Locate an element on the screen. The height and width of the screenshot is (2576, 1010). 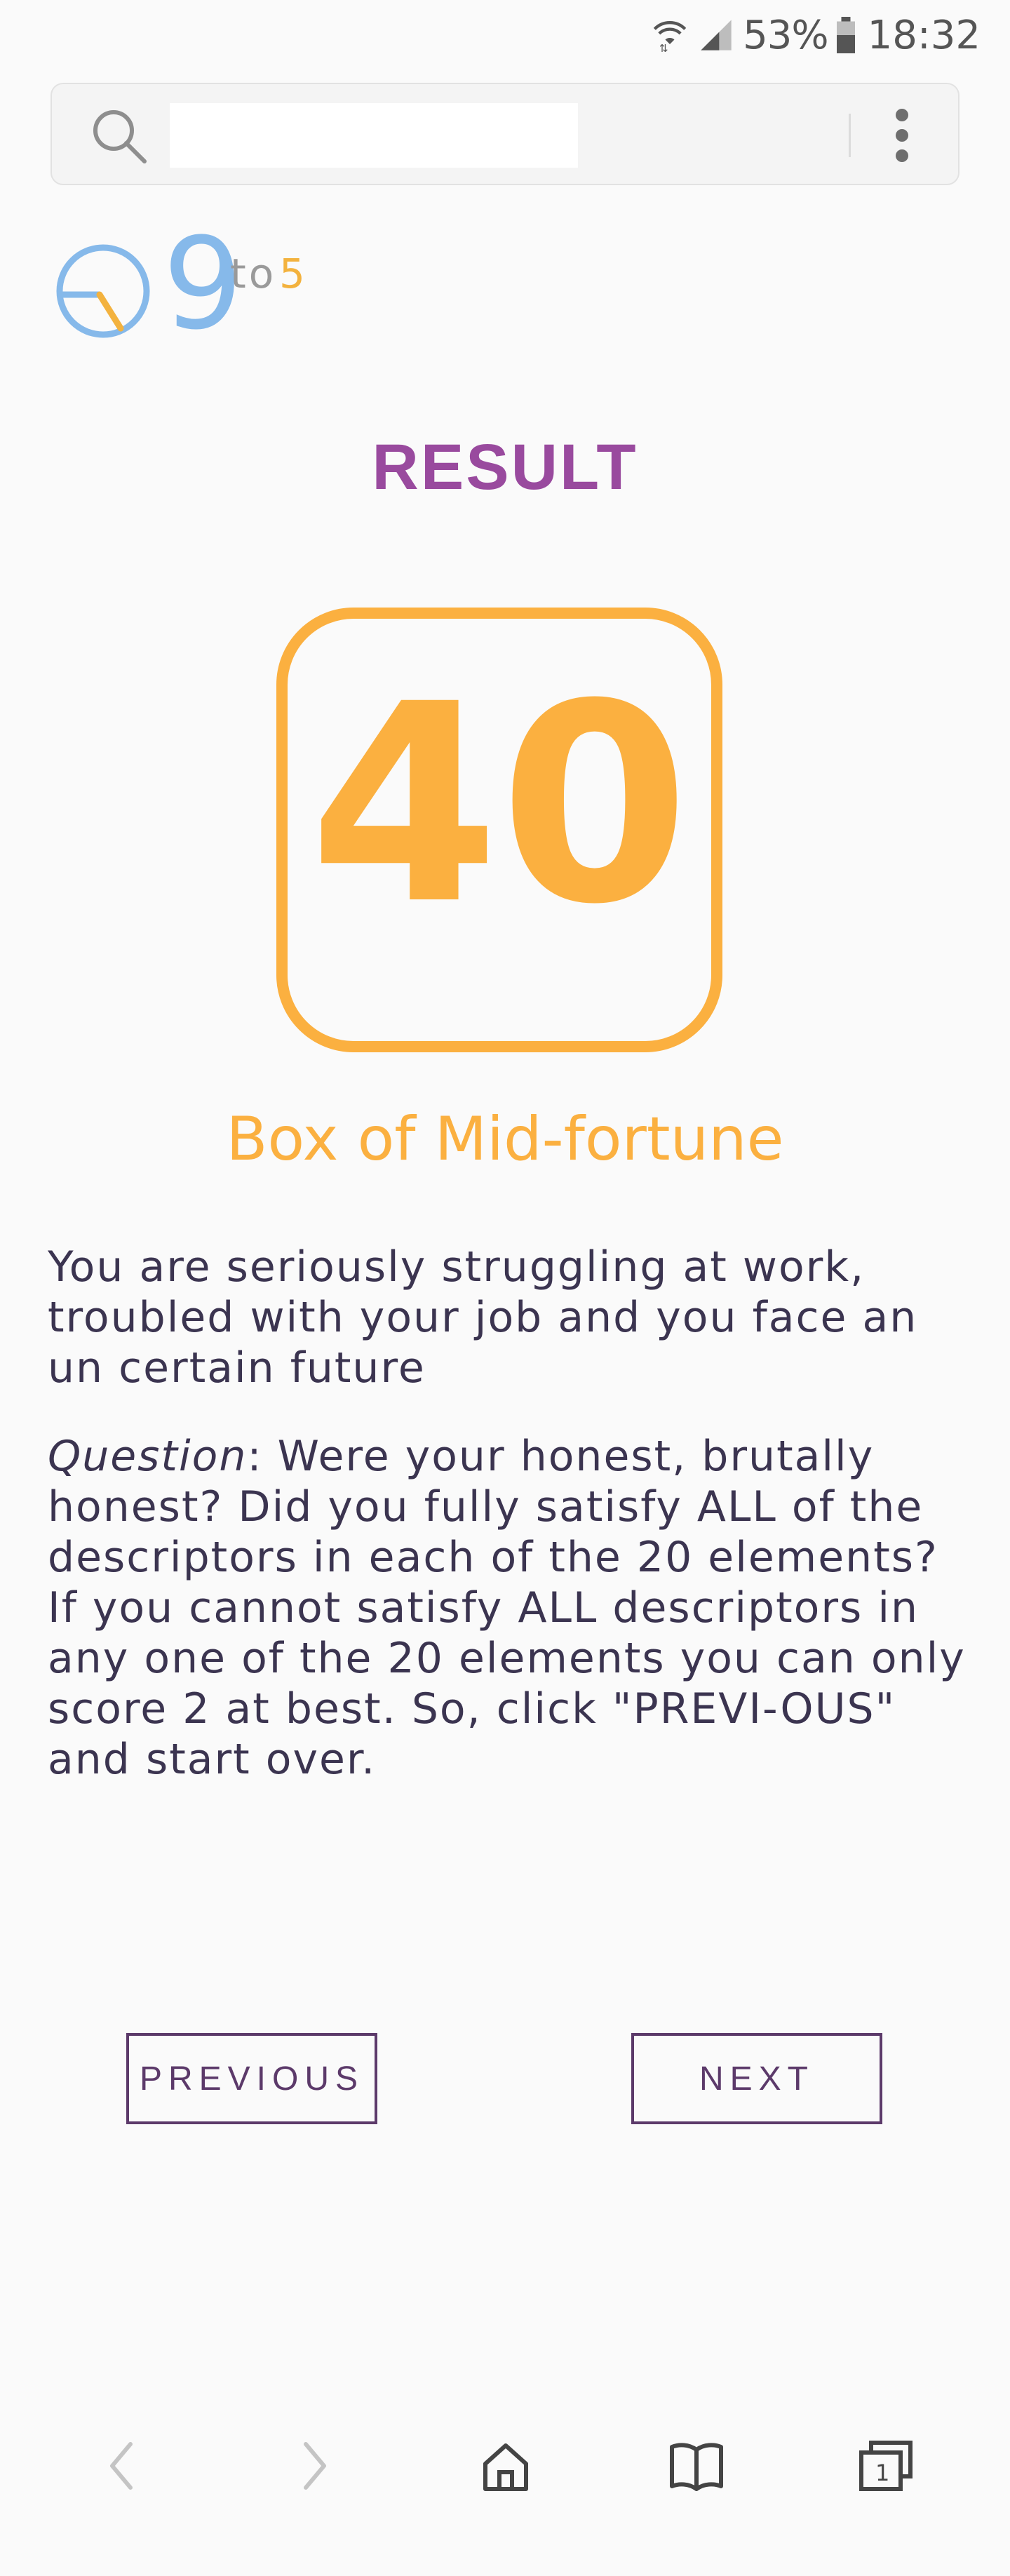
wifi-icon: ⇅ is located at coordinates (670, 37).